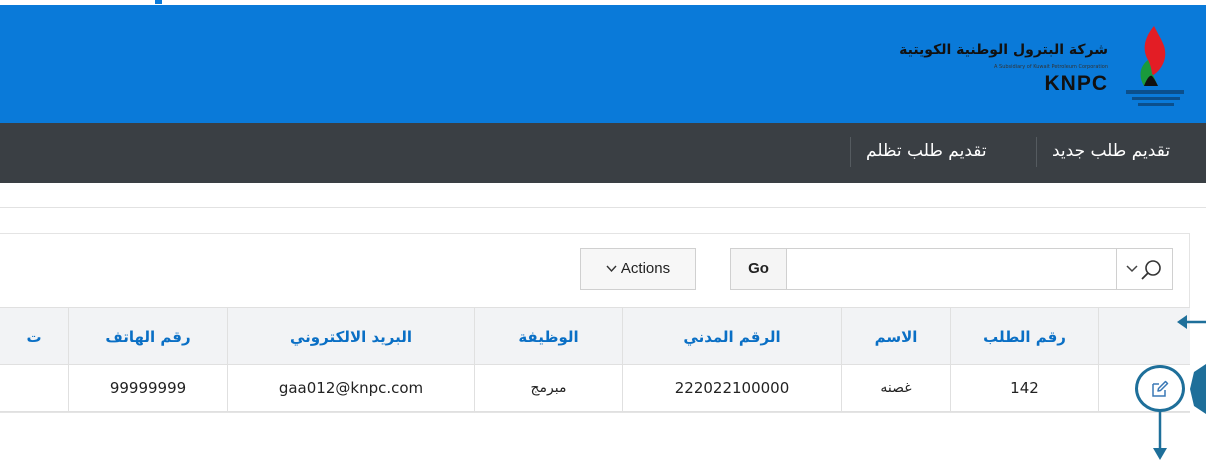 This screenshot has width=1206, height=461. I want to click on edit-icon, so click(1160, 388).